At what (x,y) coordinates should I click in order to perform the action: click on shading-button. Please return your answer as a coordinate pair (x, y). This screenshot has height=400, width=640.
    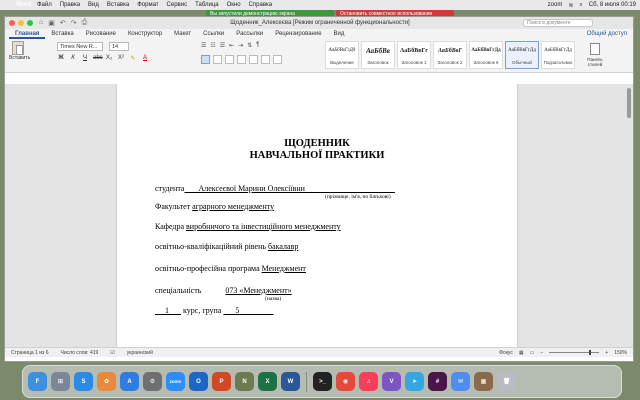
    Looking at the image, I should click on (265, 59).